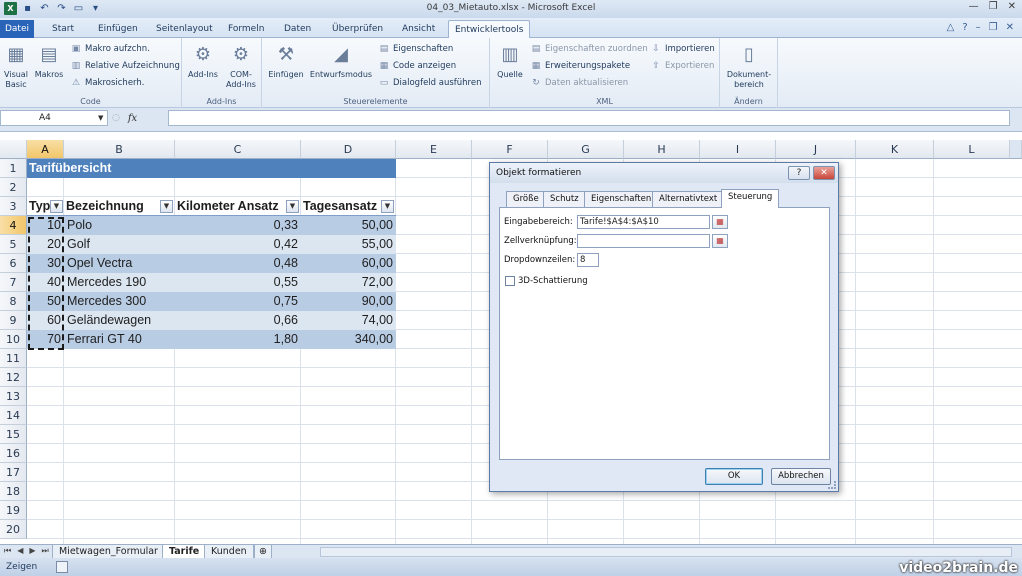 This screenshot has width=1022, height=576. Describe the element at coordinates (688, 199) in the screenshot. I see `dialog-tab-alternativtext: Alternativtext` at that location.